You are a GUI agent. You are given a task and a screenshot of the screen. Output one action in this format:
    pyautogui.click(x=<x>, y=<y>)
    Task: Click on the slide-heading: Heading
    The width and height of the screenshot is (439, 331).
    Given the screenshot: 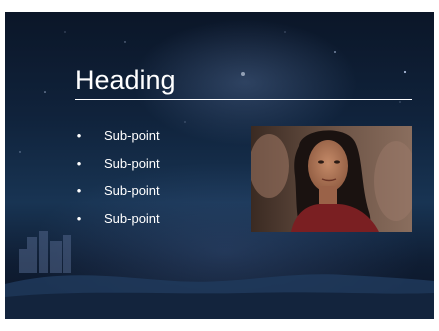 What is the action you would take?
    pyautogui.click(x=125, y=80)
    